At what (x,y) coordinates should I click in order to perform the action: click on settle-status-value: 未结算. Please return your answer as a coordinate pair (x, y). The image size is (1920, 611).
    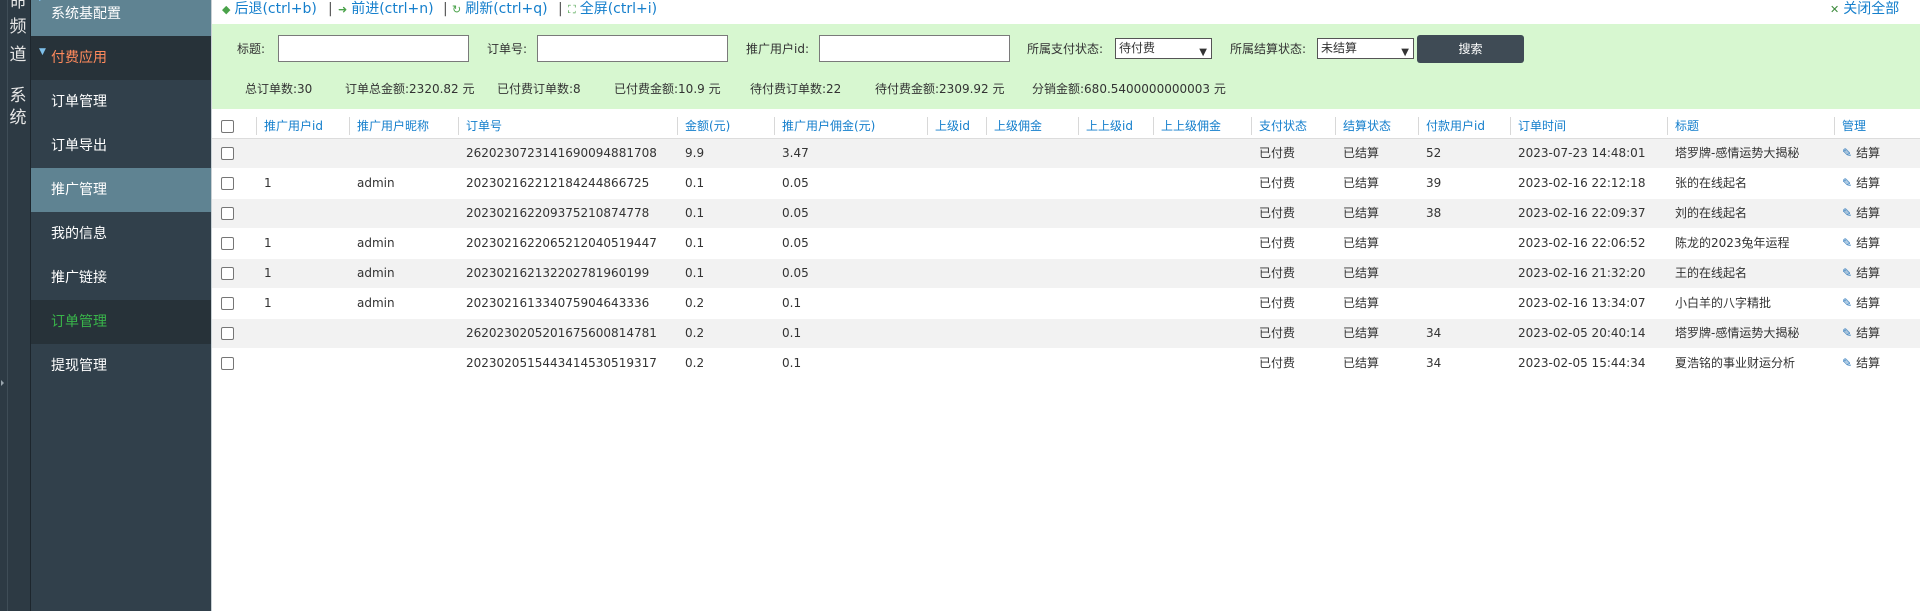
    Looking at the image, I should click on (1339, 48).